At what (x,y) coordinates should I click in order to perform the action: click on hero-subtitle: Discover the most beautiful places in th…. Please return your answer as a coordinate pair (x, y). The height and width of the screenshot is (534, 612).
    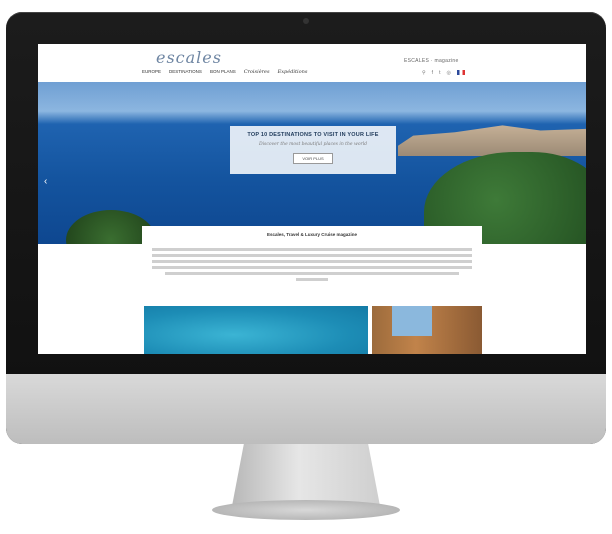
    Looking at the image, I should click on (313, 144).